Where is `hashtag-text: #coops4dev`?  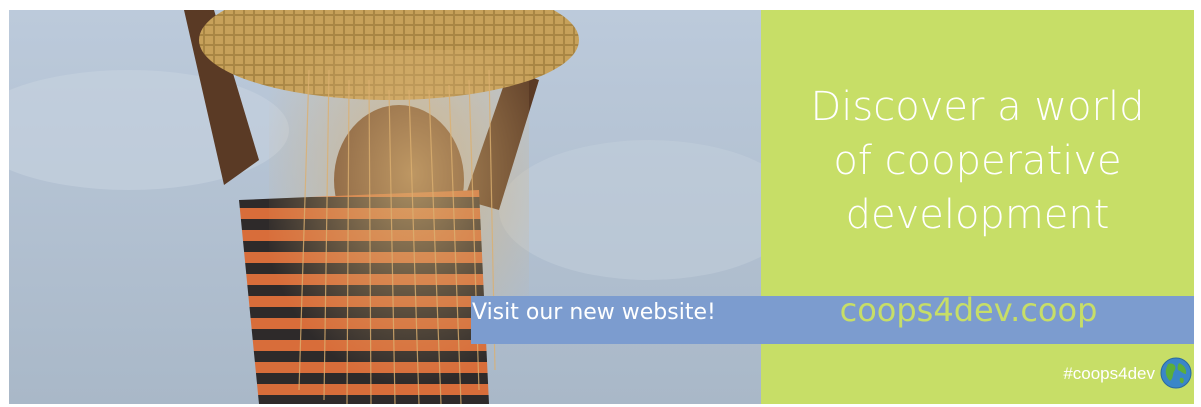 hashtag-text: #coops4dev is located at coordinates (1109, 373).